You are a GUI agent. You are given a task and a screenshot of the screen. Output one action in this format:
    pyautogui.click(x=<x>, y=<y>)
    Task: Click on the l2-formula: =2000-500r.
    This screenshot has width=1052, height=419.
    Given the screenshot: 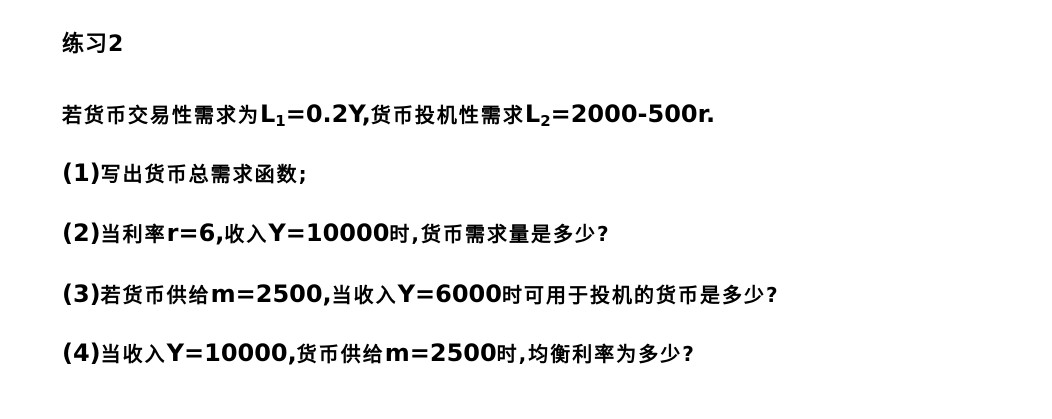 What is the action you would take?
    pyautogui.click(x=633, y=114)
    